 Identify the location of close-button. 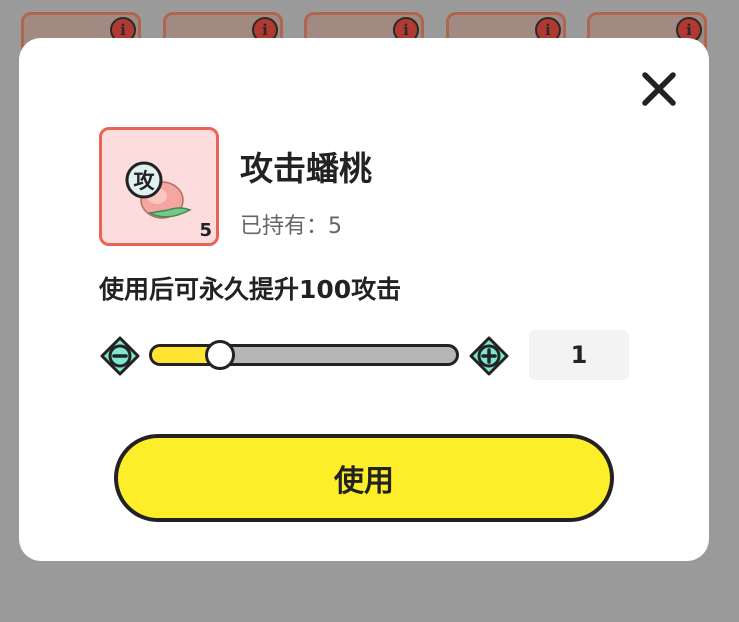
(659, 89).